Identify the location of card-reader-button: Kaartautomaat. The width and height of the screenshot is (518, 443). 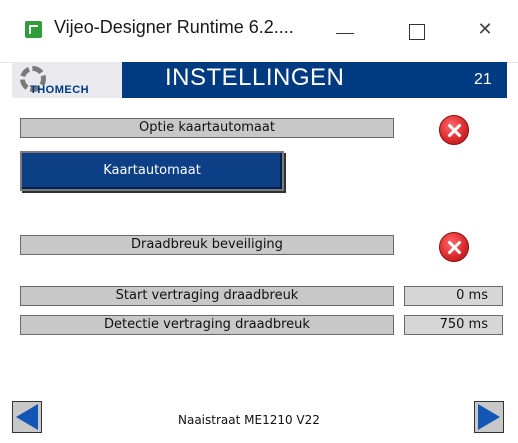
(152, 171).